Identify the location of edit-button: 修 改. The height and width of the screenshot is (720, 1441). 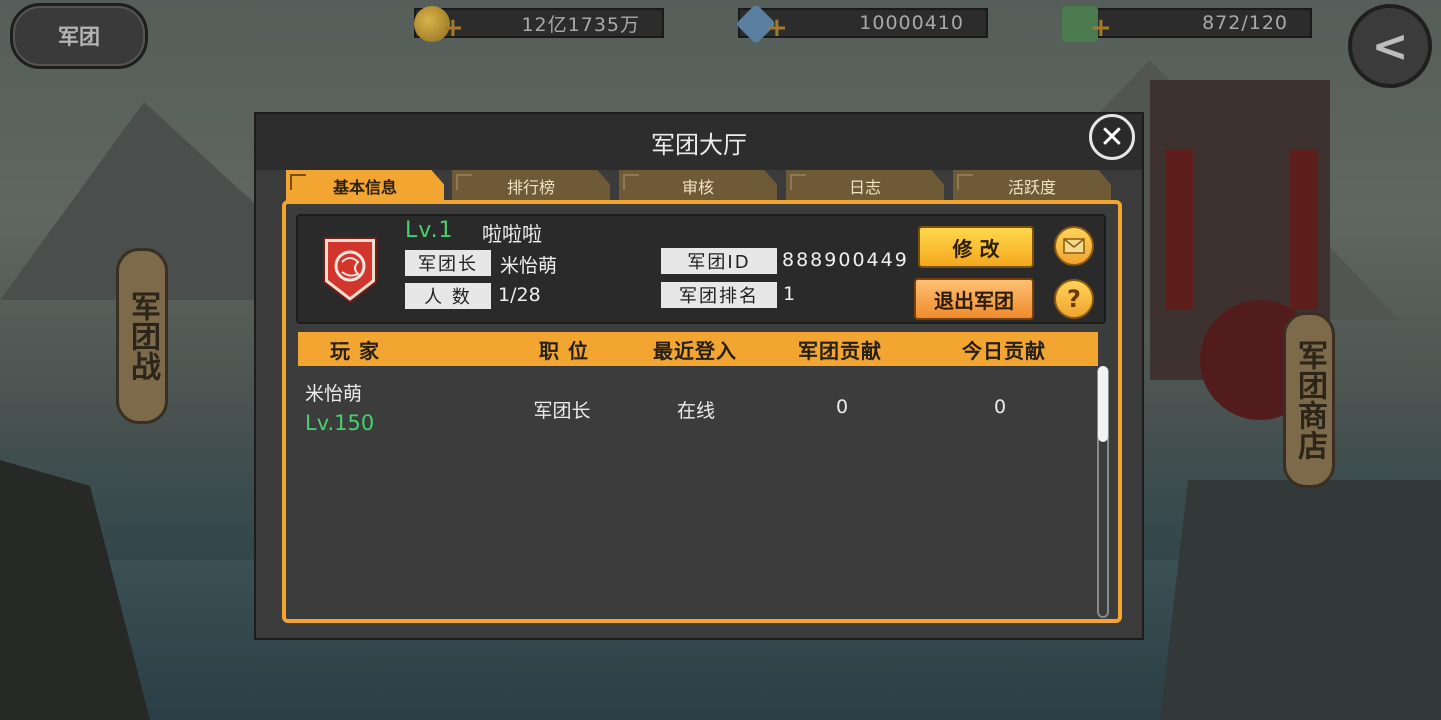
(976, 247).